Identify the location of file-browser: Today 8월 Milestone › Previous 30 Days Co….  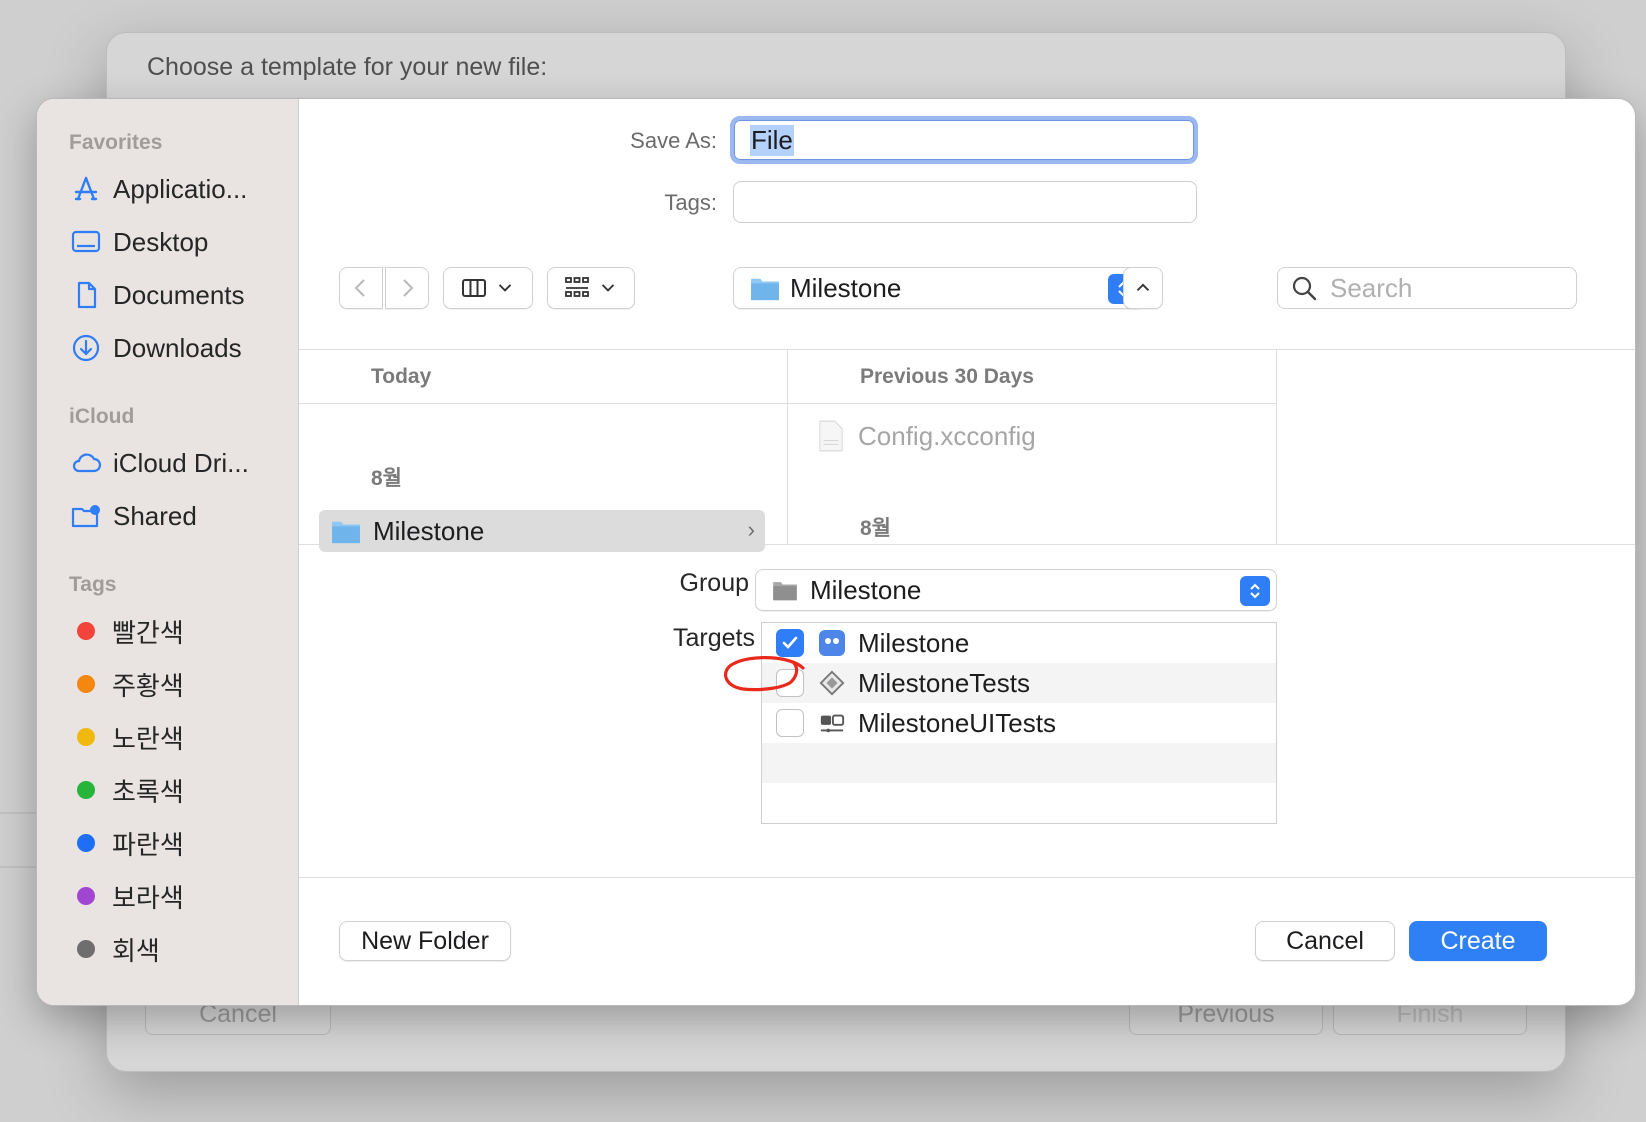
(967, 450).